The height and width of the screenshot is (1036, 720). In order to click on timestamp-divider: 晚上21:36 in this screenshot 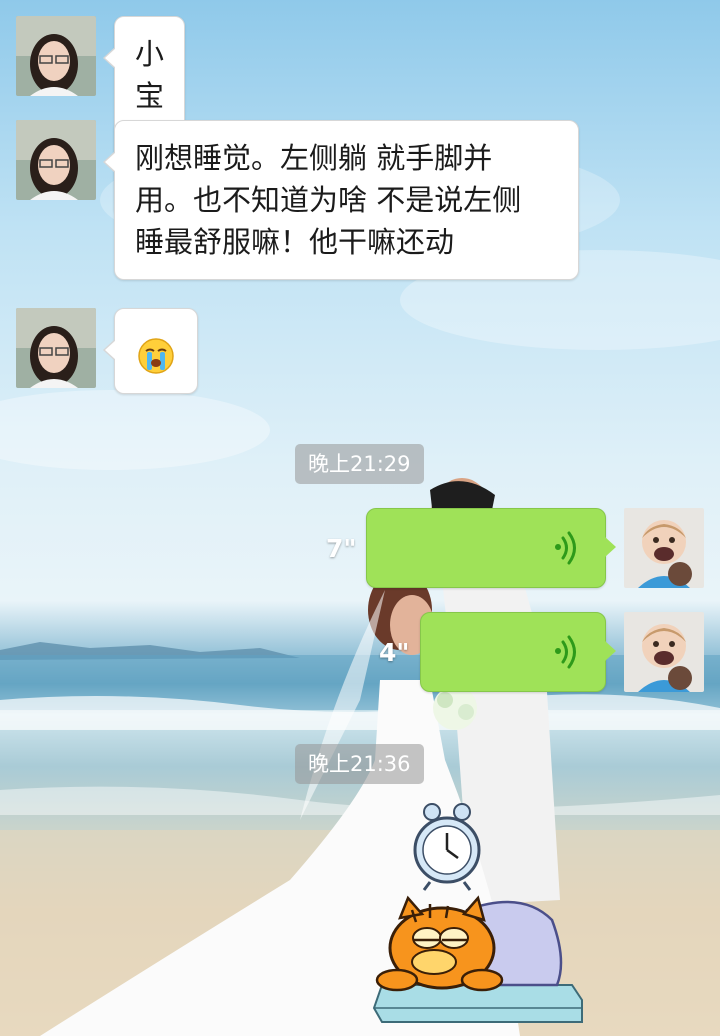, I will do `click(359, 764)`.